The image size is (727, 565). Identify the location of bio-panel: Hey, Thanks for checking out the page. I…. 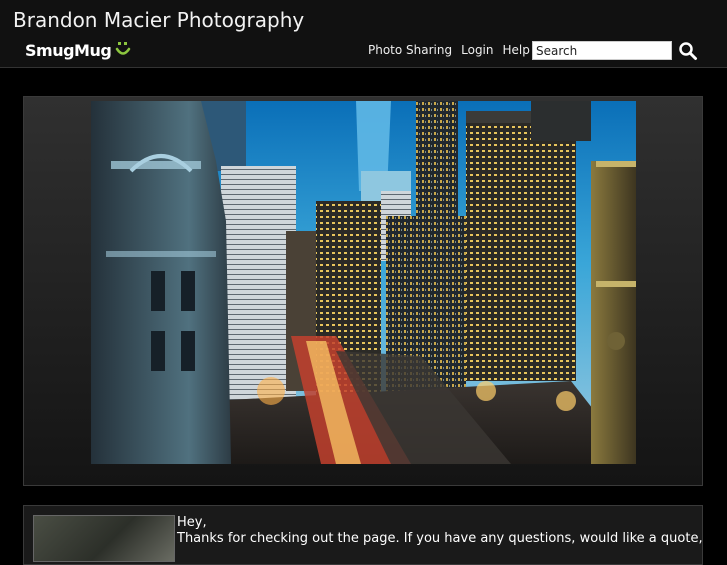
(363, 535).